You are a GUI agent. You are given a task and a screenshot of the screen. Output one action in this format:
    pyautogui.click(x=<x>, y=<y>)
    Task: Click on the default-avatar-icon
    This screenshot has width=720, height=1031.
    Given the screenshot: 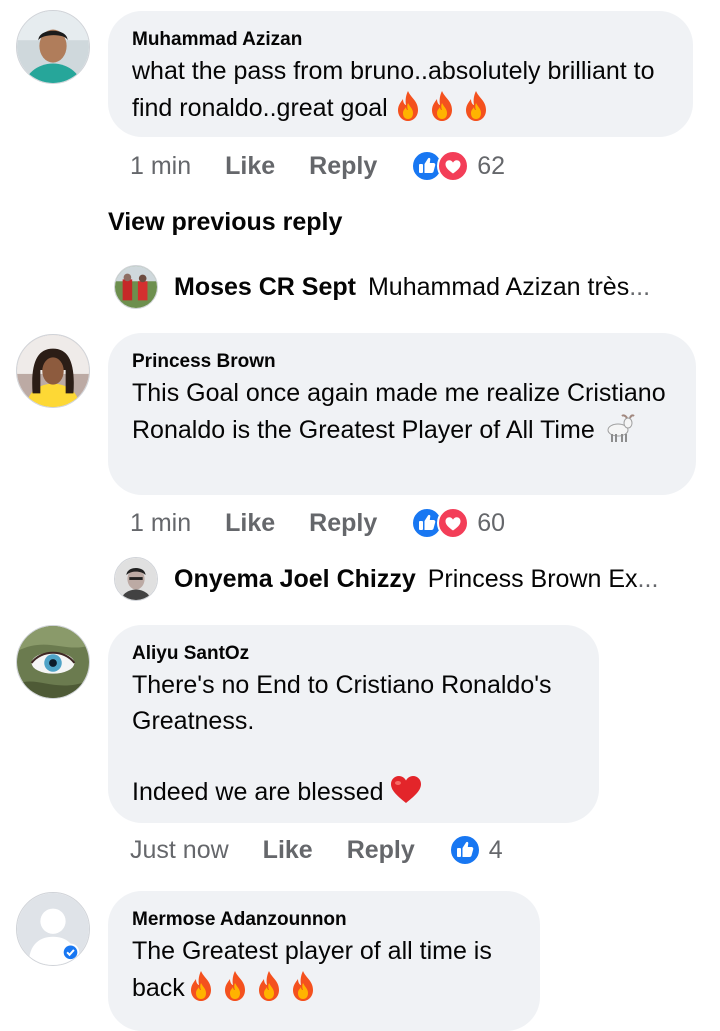 What is the action you would take?
    pyautogui.click(x=53, y=929)
    